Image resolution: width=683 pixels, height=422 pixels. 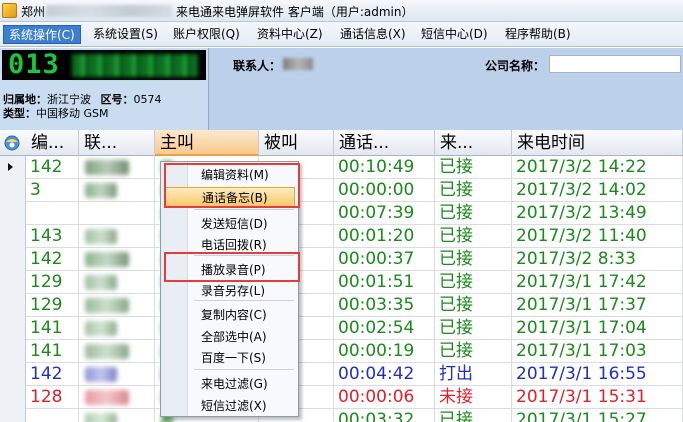 I want to click on cell-id, so click(x=52, y=415).